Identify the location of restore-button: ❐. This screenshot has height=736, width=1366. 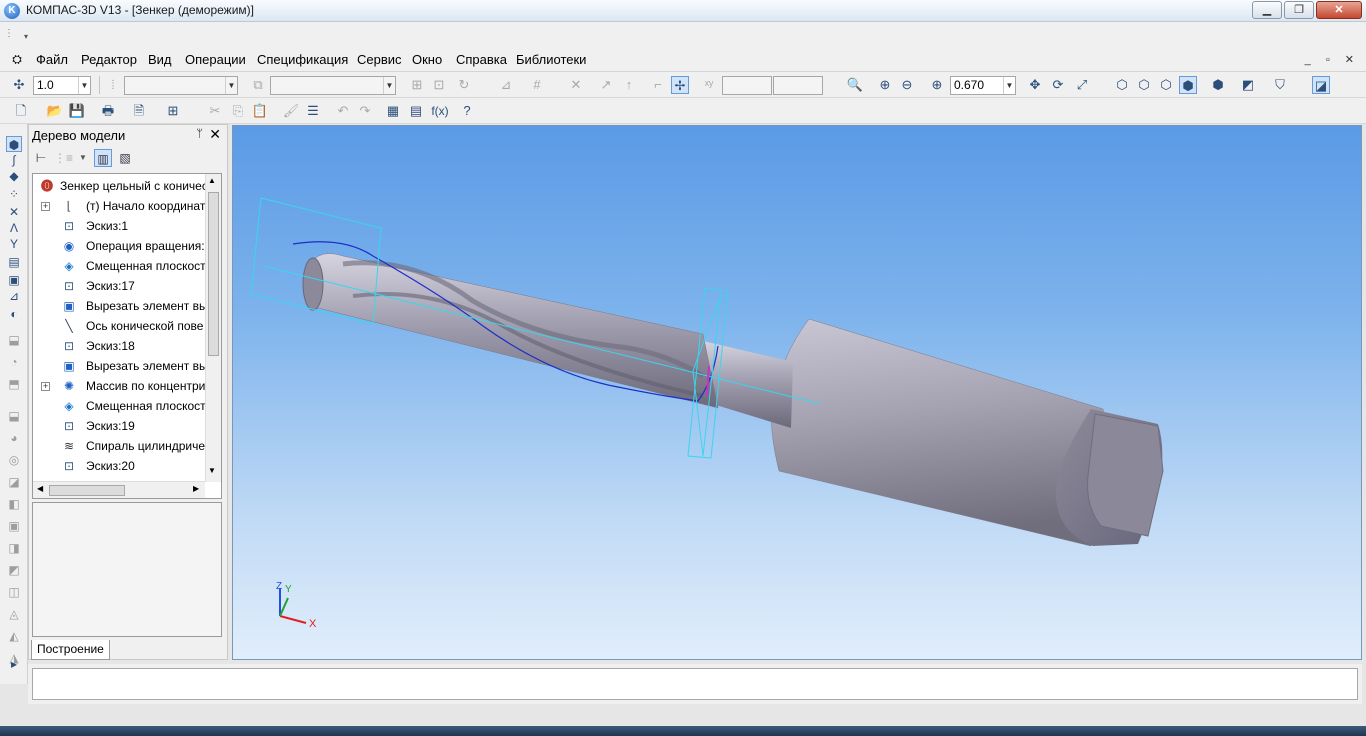
(1299, 10).